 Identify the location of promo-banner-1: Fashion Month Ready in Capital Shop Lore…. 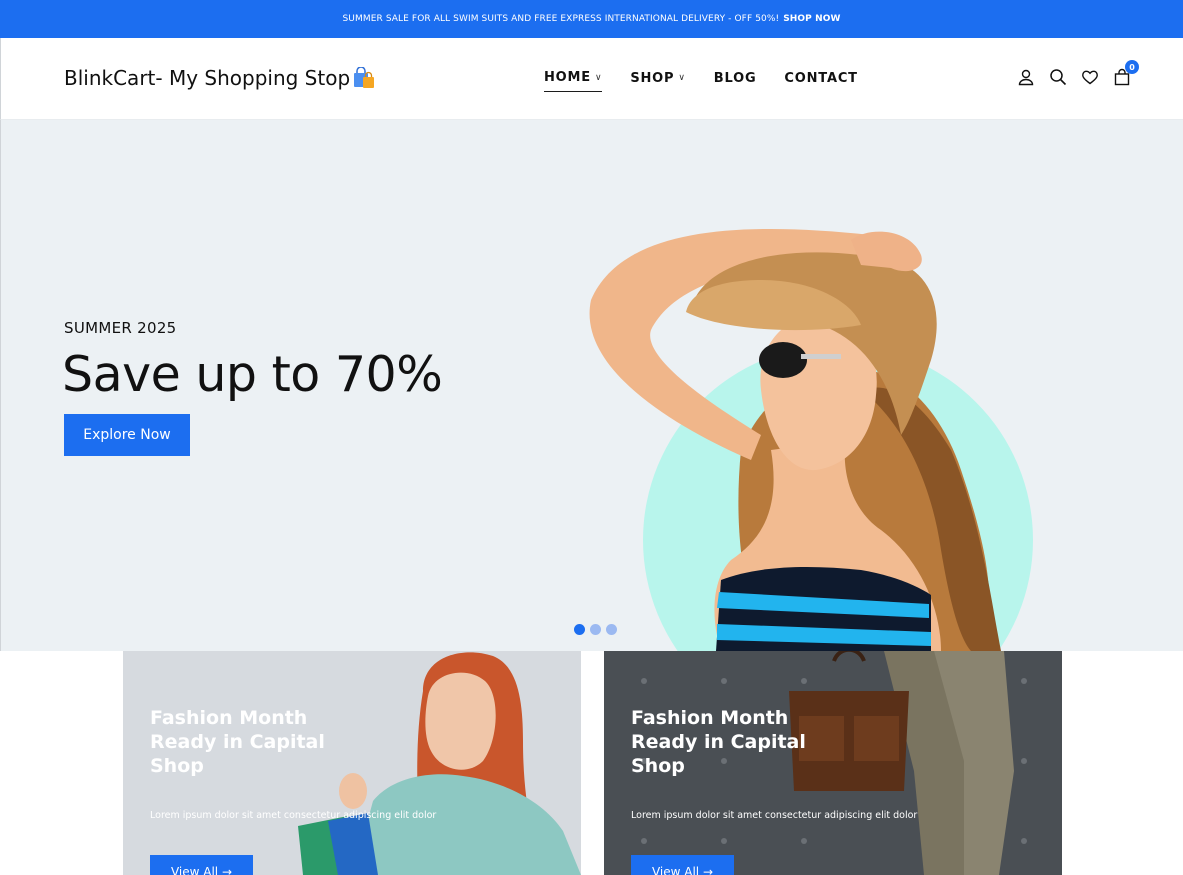
(352, 763).